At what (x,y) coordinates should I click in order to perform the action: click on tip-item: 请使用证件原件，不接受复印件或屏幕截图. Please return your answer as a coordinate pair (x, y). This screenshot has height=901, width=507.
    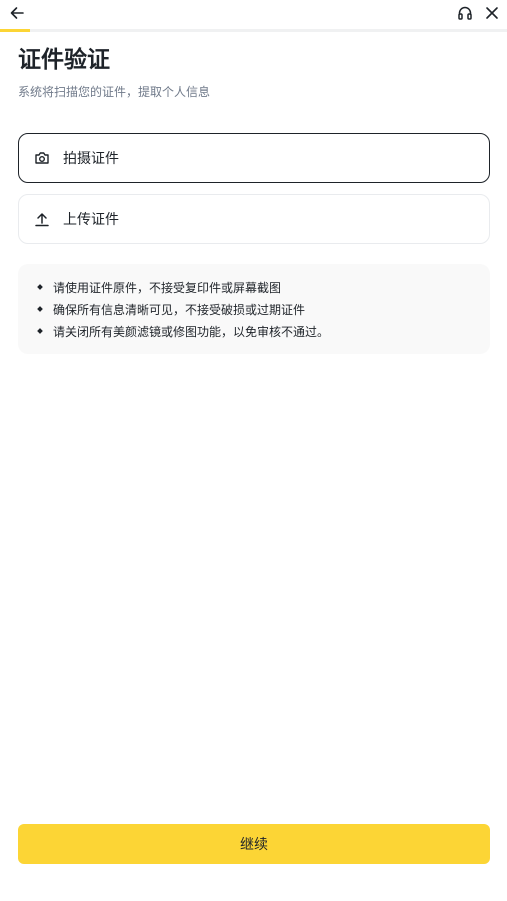
    Looking at the image, I should click on (263, 287).